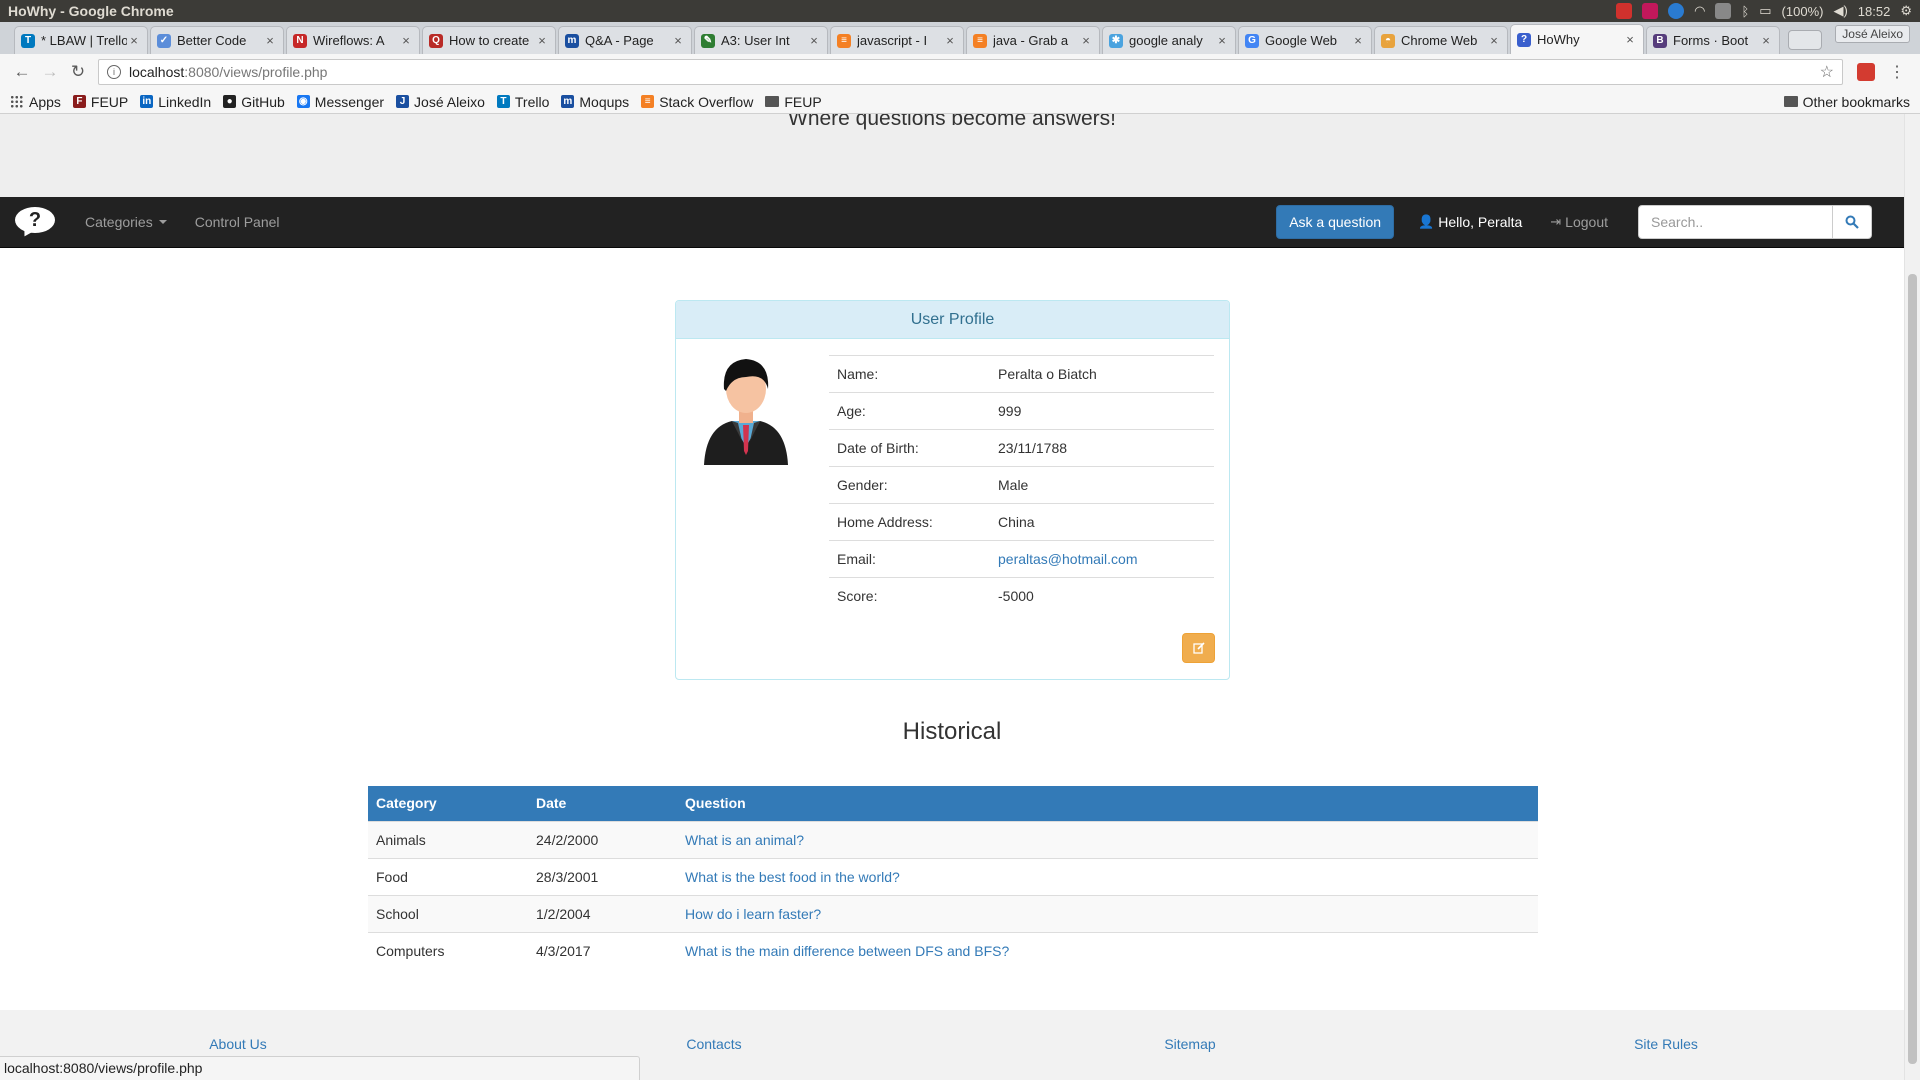  I want to click on bookmark-item: F FEUP, so click(100, 102).